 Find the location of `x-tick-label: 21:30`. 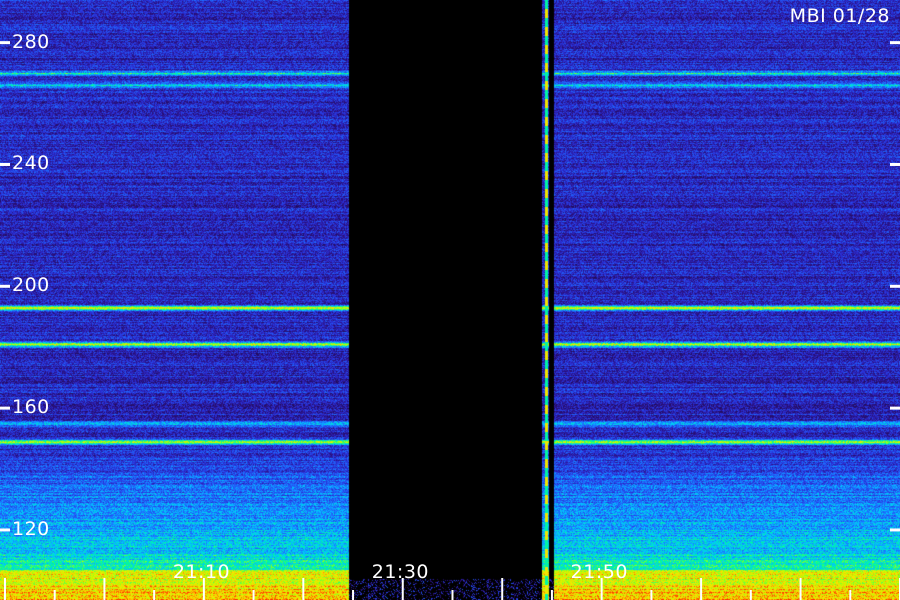

x-tick-label: 21:30 is located at coordinates (400, 572).